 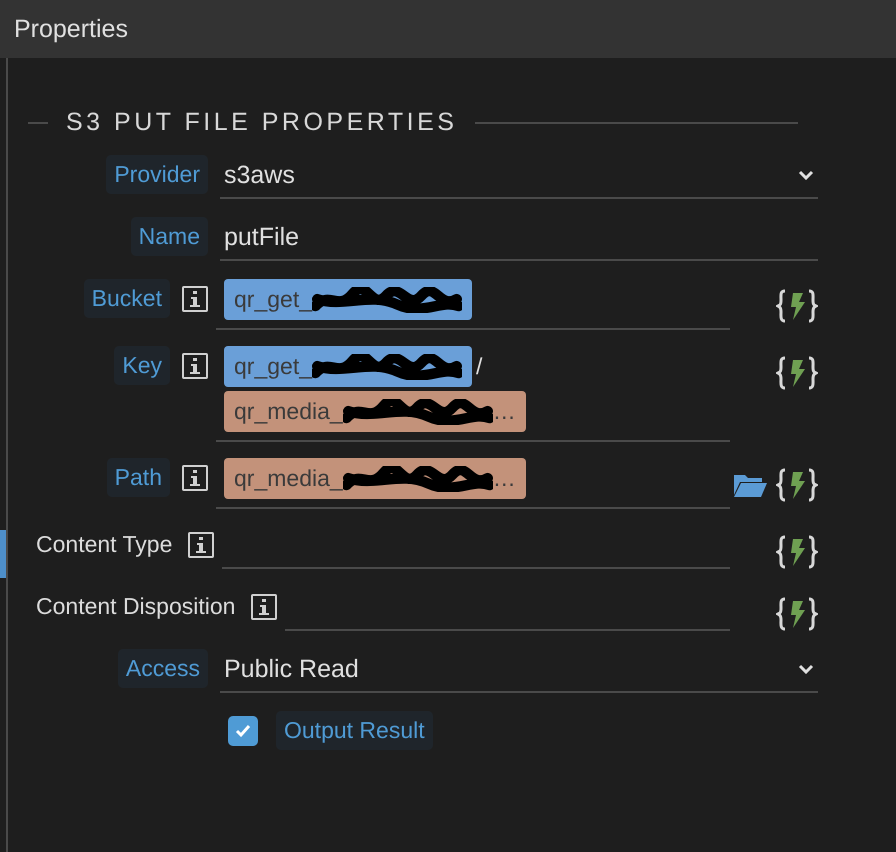 What do you see at coordinates (519, 671) in the screenshot?
I see `select-field: Public Read` at bounding box center [519, 671].